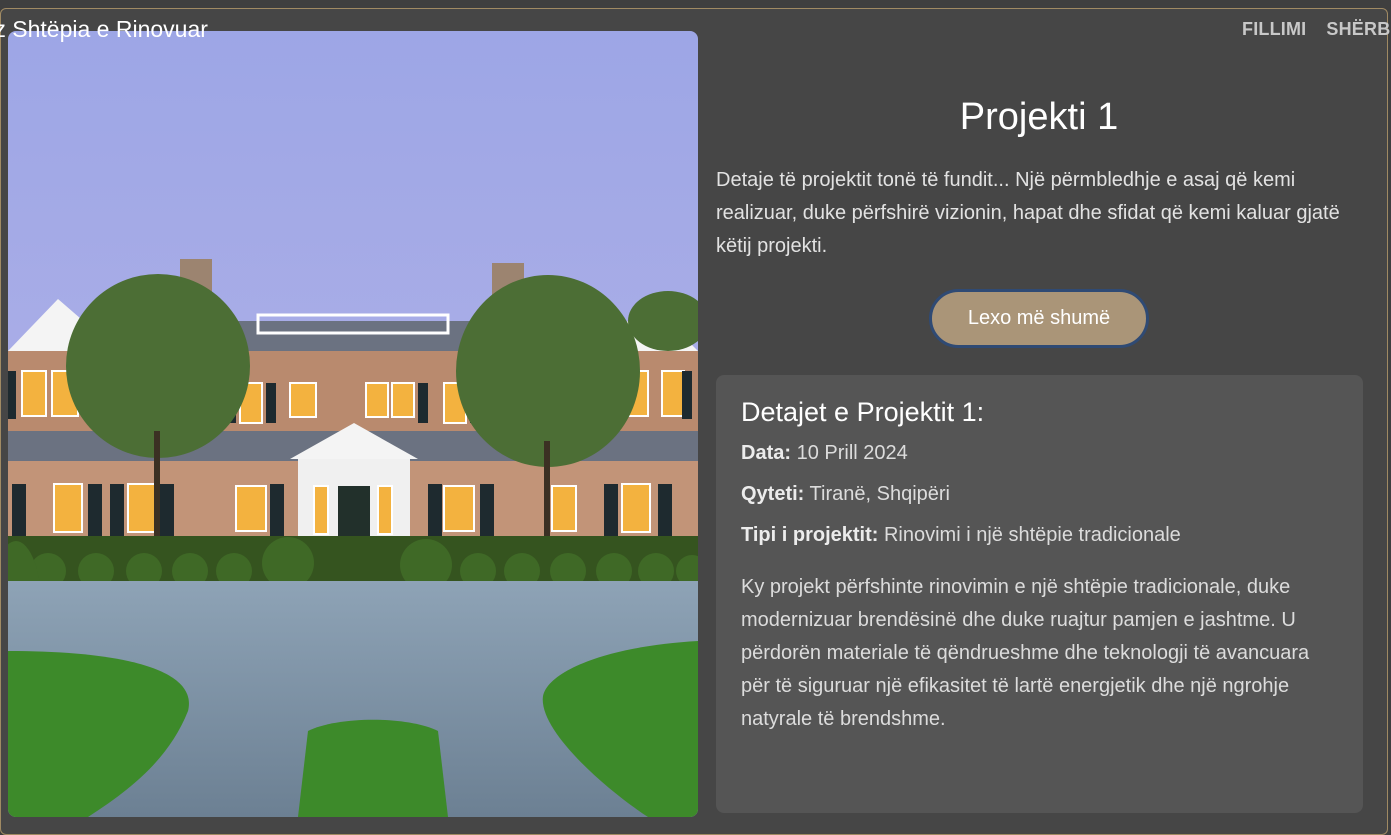 The height and width of the screenshot is (835, 1391). I want to click on nav-item-home: FILLIMI, so click(1274, 29).